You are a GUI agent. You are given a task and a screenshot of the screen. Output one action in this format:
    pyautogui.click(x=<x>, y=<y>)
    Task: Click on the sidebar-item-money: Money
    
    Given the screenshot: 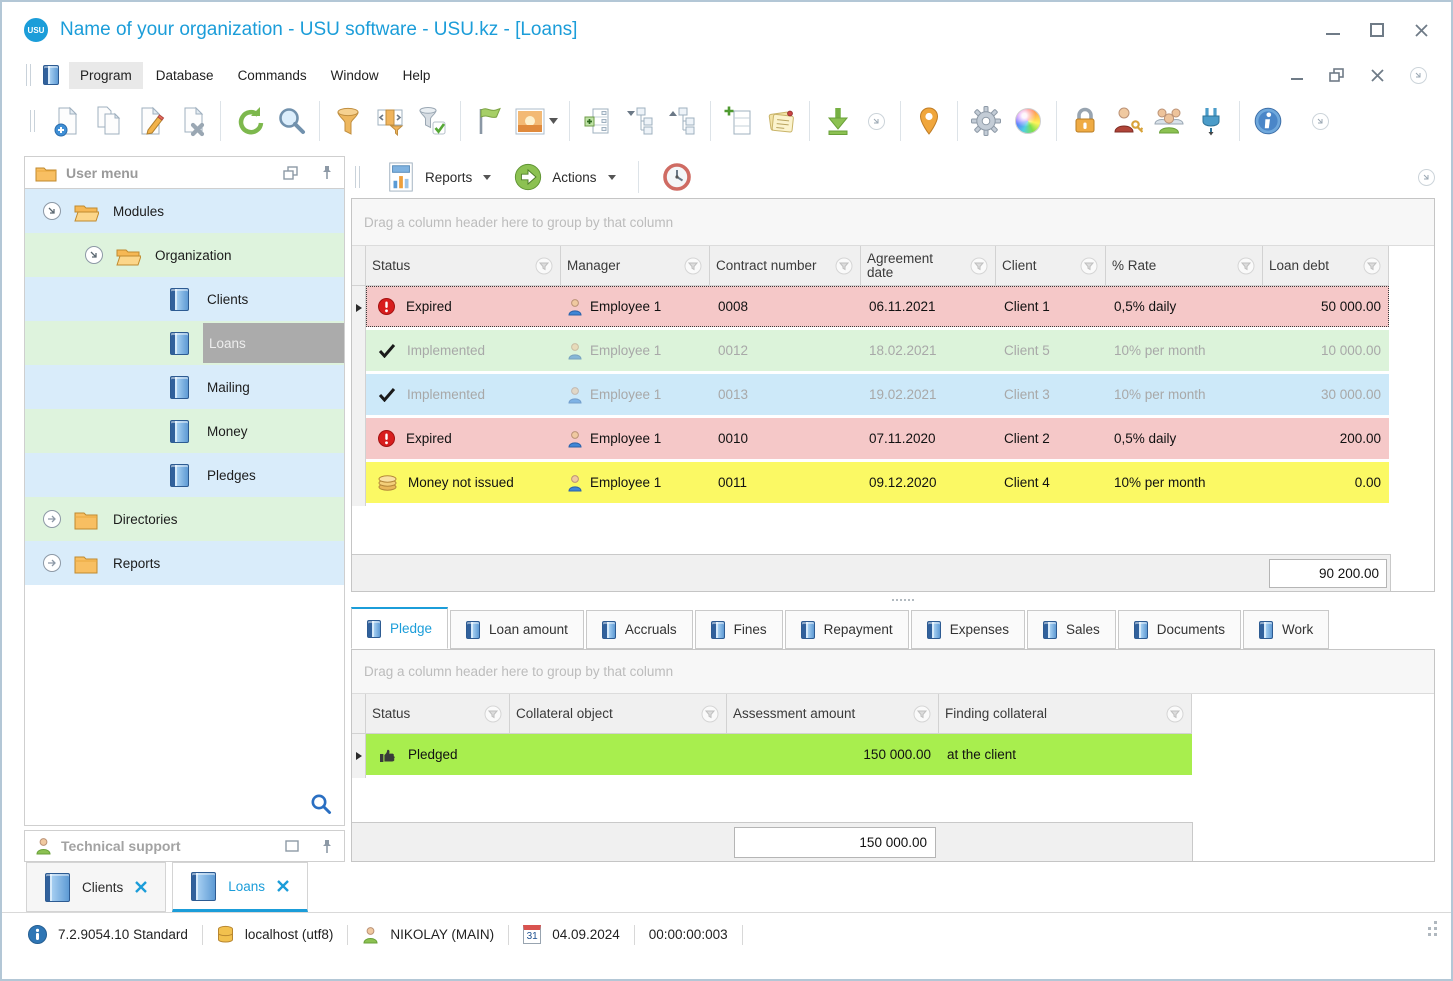 What is the action you would take?
    pyautogui.click(x=184, y=431)
    